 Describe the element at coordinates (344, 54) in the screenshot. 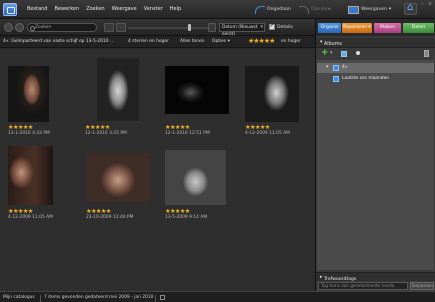

I see `edit-album-icon` at that location.